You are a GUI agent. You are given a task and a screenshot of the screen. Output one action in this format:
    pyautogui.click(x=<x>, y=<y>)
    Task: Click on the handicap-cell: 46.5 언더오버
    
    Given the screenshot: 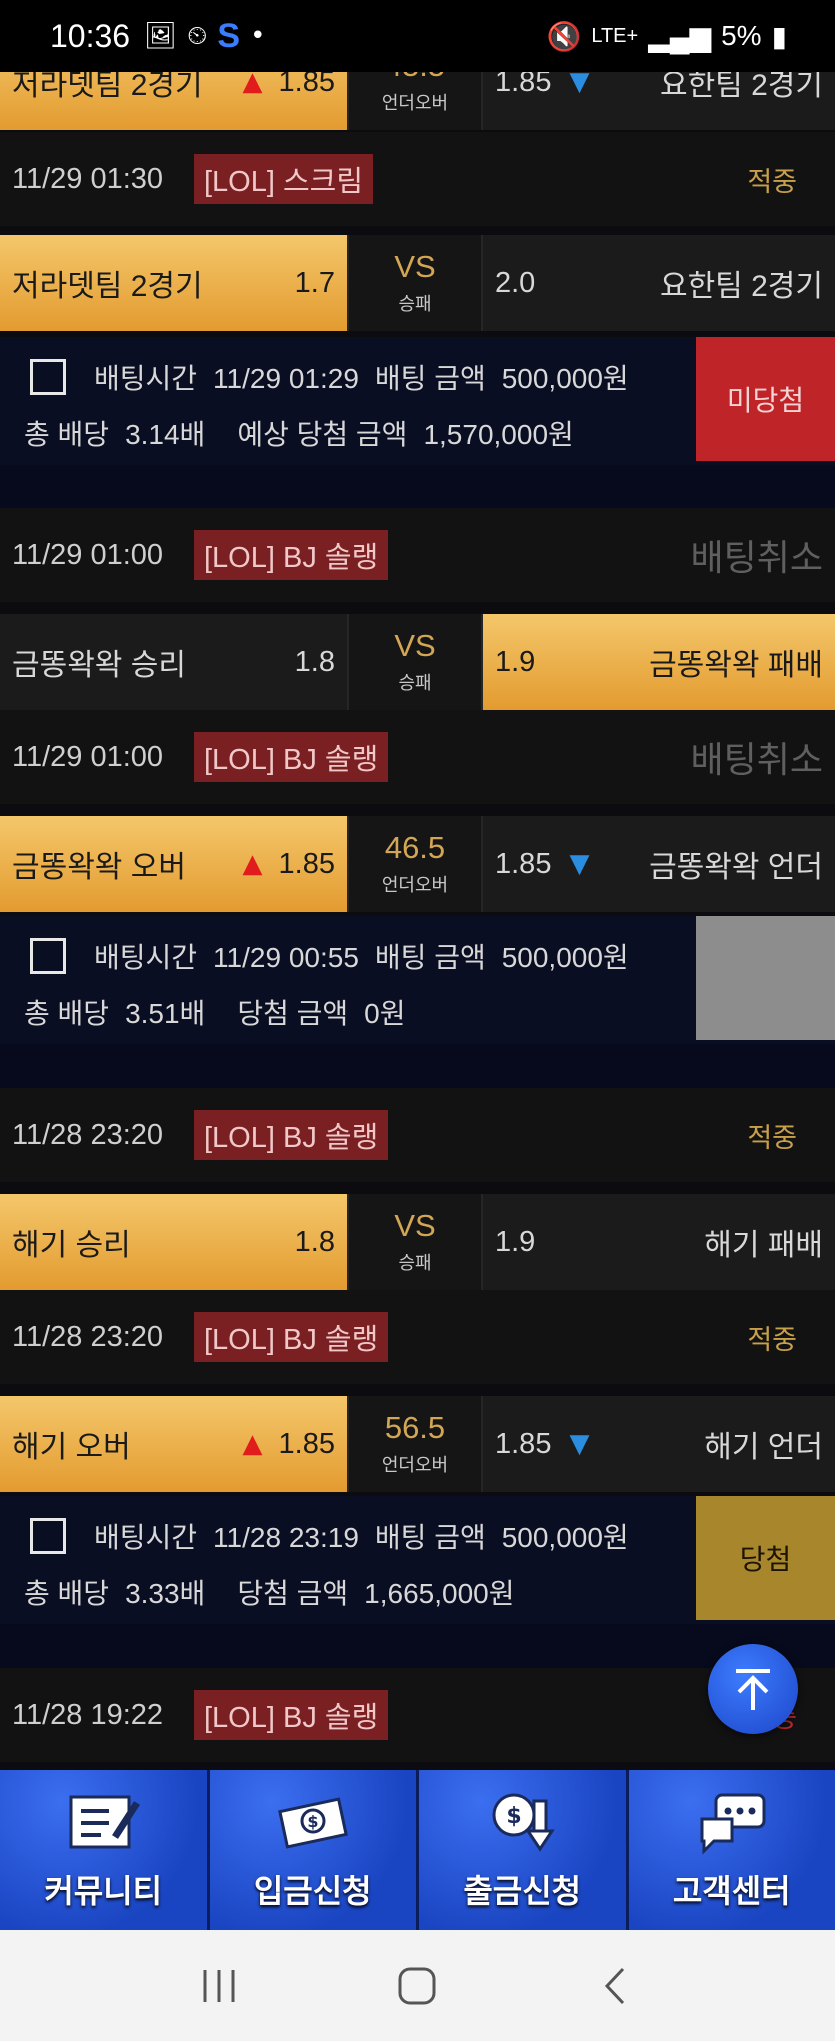 What is the action you would take?
    pyautogui.click(x=416, y=864)
    